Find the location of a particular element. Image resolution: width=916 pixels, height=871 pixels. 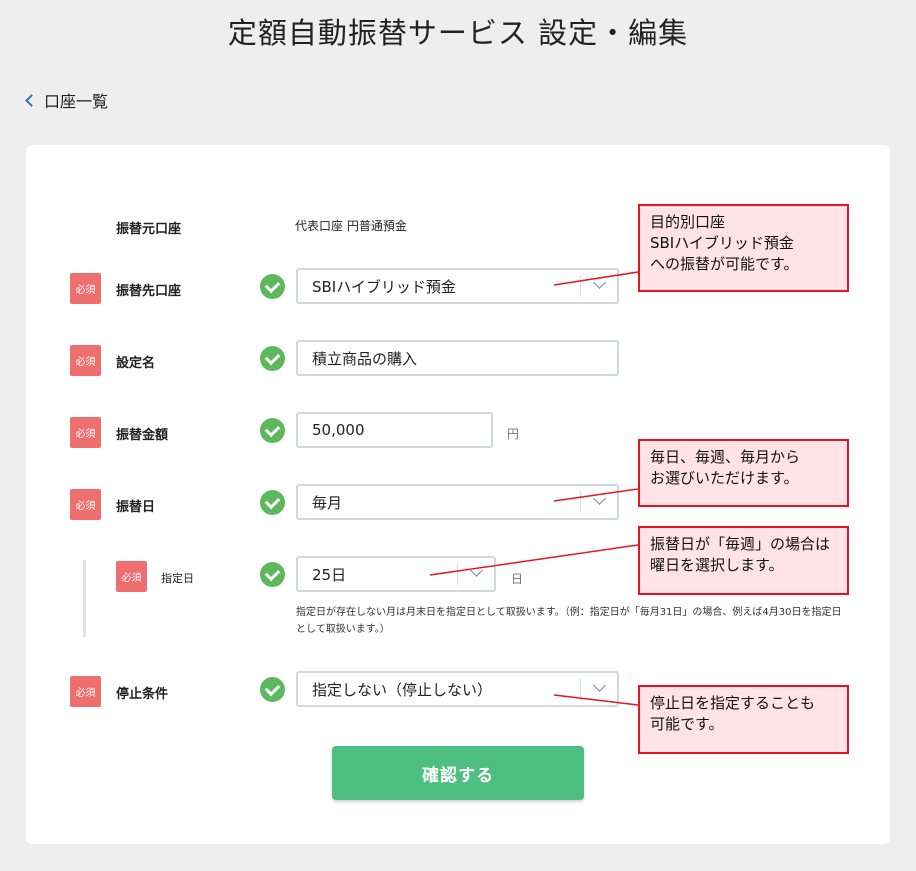

amount-input: 50,000 is located at coordinates (394, 430).